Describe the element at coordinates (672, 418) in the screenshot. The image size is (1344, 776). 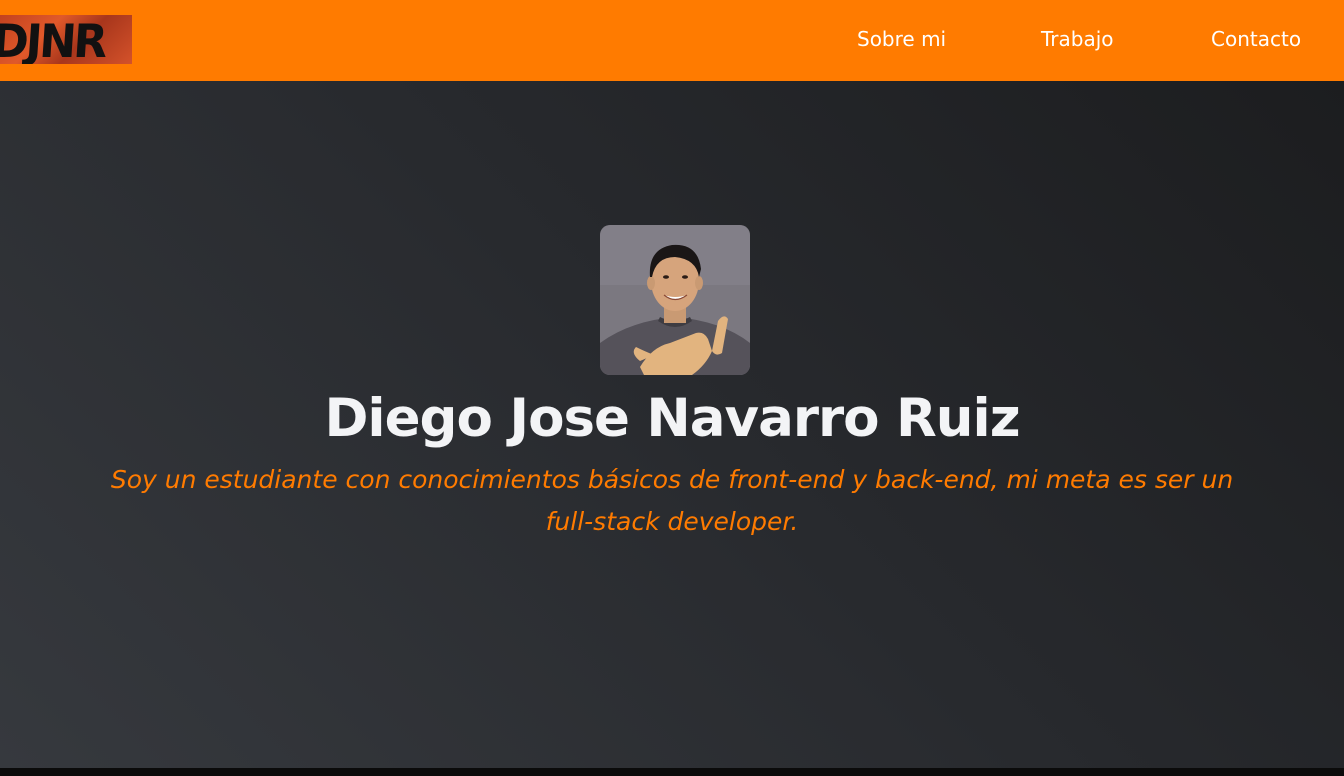
I see `hero-title-name: Diego Jose Navarro Ruiz` at that location.